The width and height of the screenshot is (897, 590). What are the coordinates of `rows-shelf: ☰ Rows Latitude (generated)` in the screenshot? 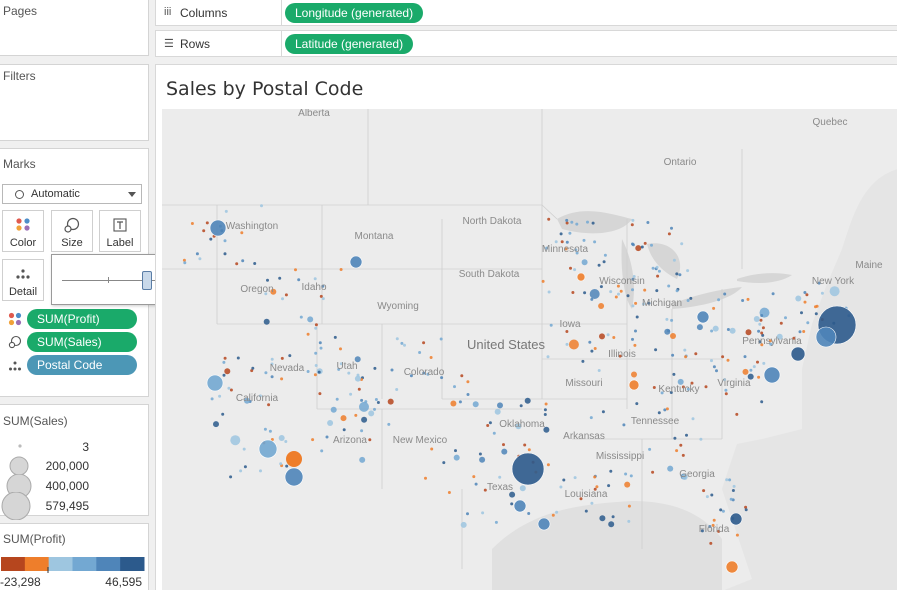 It's located at (526, 43).